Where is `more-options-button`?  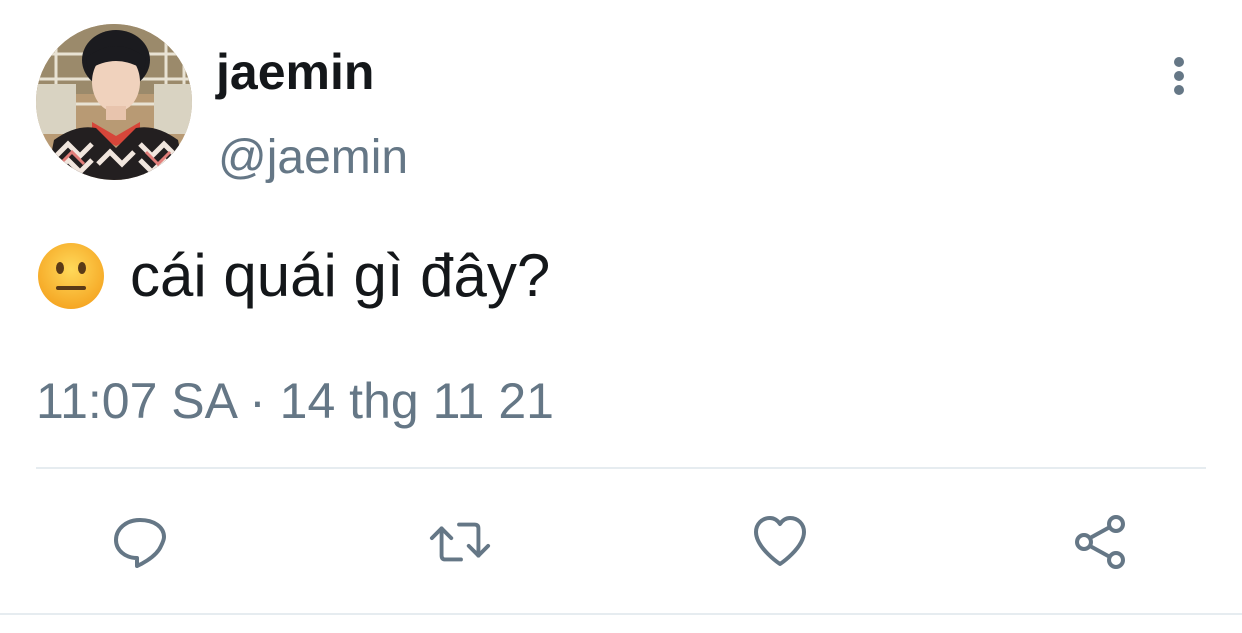
more-options-button is located at coordinates (1179, 76).